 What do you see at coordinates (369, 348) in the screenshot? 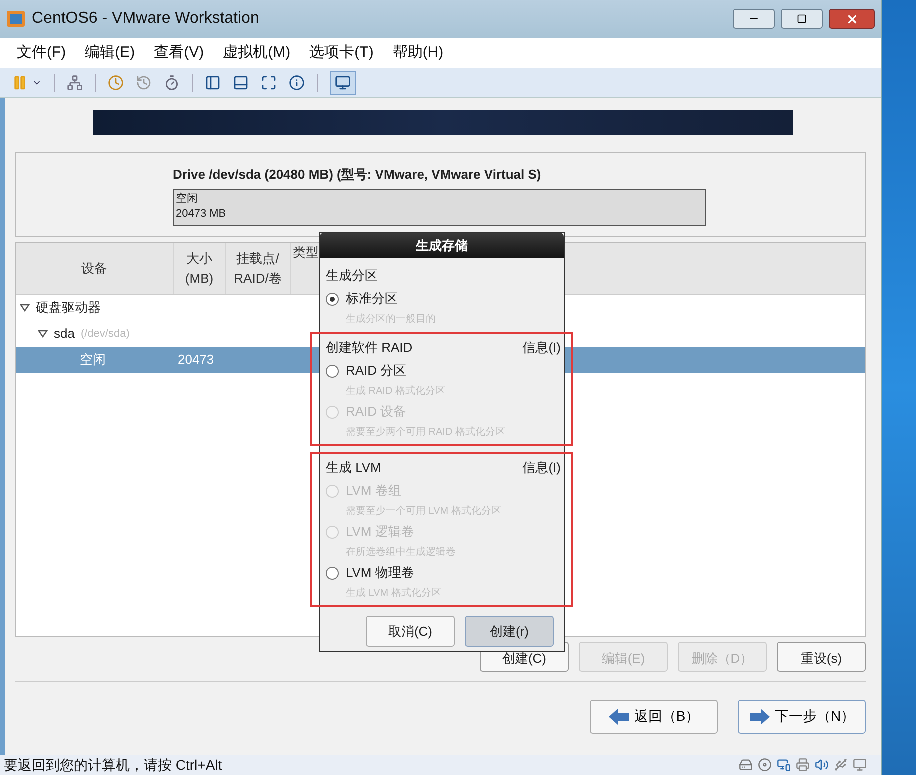
I see `section-heading: 创建软件 RAID` at bounding box center [369, 348].